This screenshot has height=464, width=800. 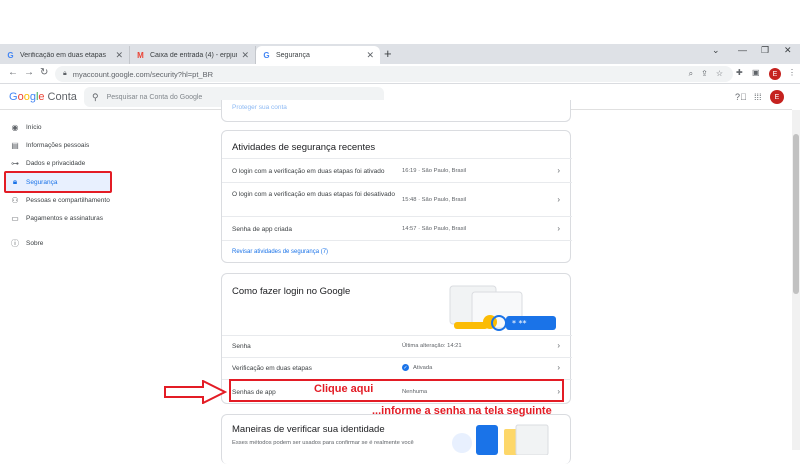 I want to click on back-icon: ←, so click(x=13, y=72).